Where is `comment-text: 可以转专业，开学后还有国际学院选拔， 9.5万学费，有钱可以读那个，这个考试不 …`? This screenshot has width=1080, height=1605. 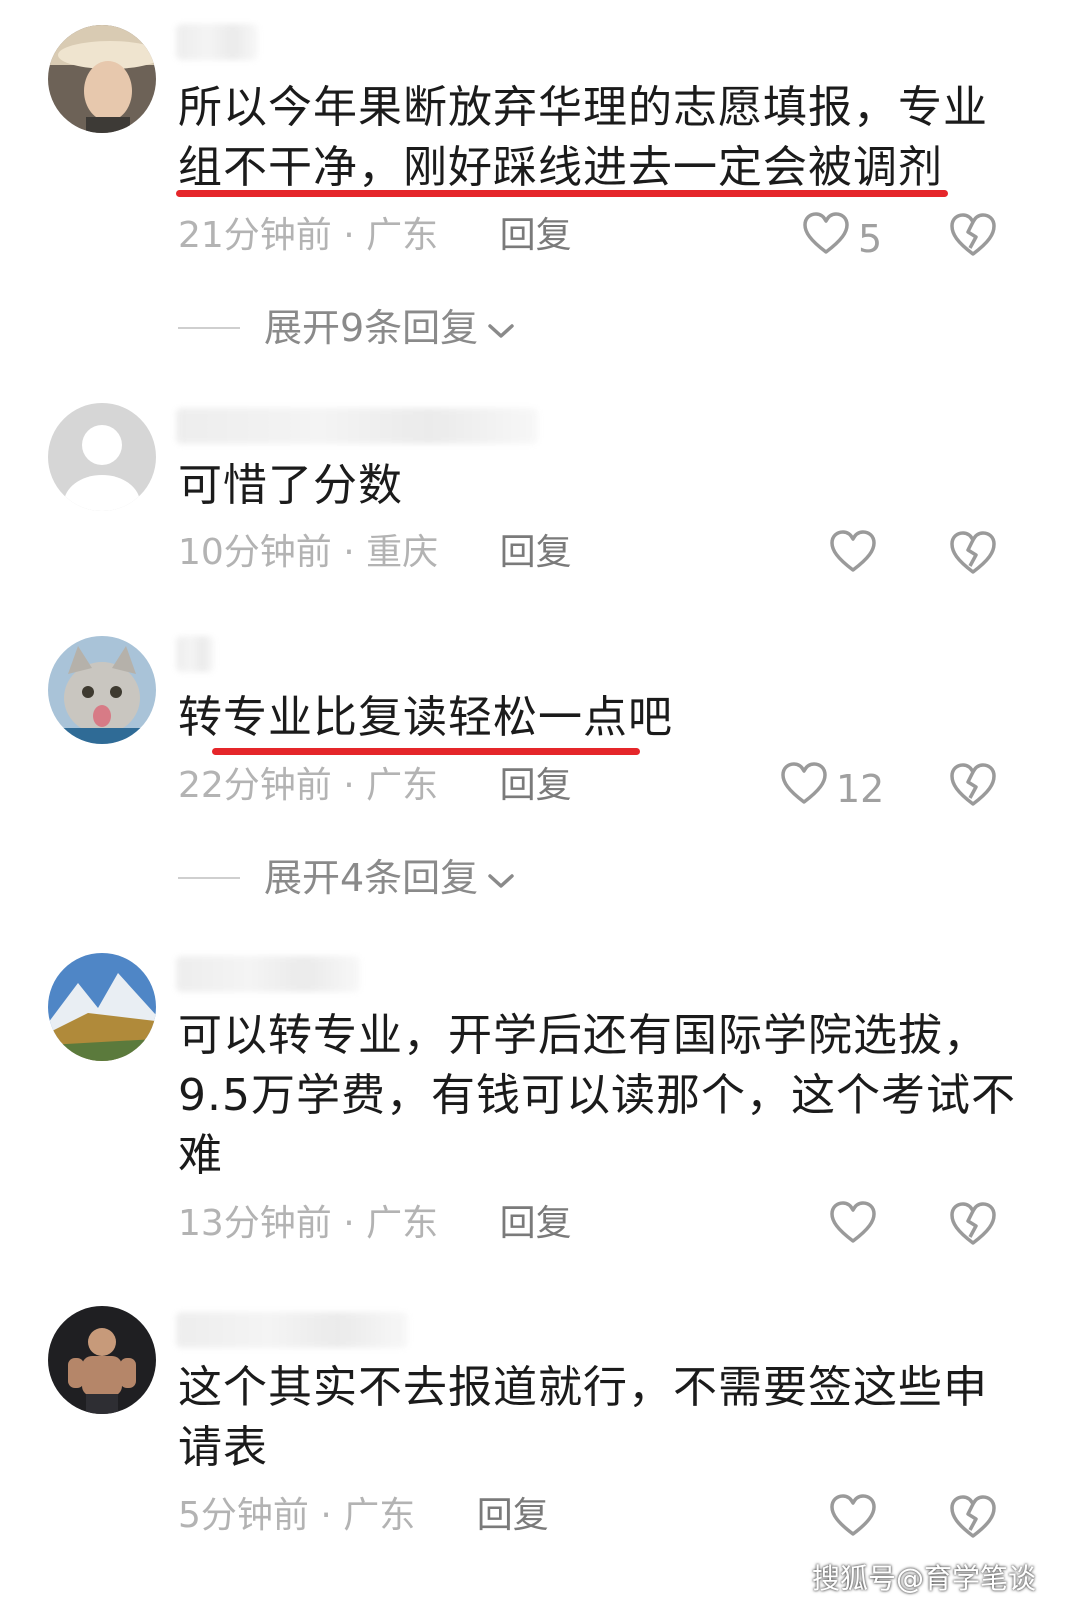 comment-text: 可以转专业，开学后还有国际学院选拔， 9.5万学费，有钱可以读那个，这个考试不 … is located at coordinates (608, 1096).